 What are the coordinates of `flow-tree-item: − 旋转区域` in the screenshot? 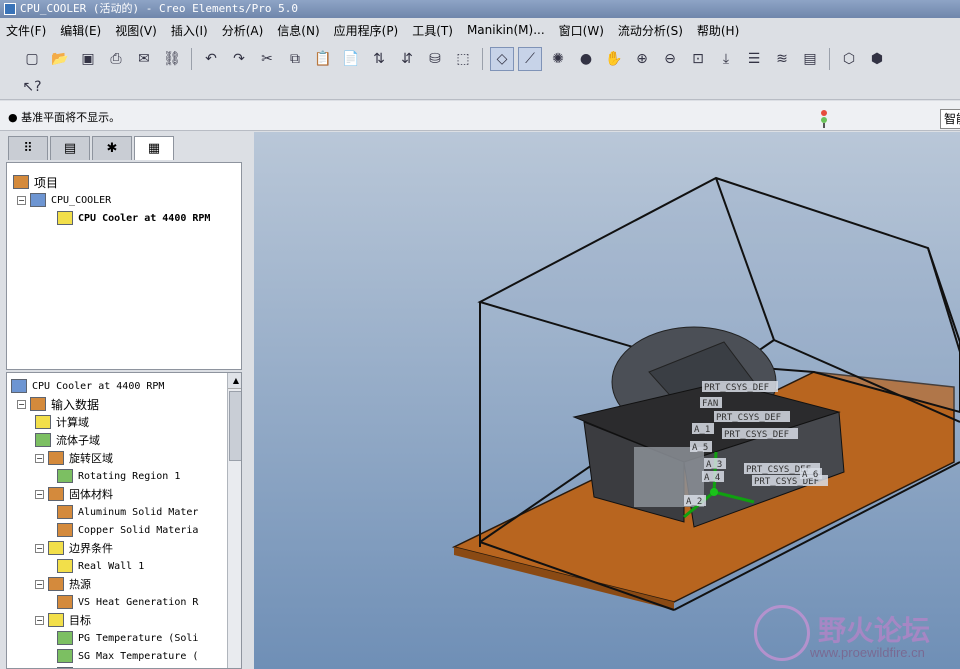 It's located at (74, 458).